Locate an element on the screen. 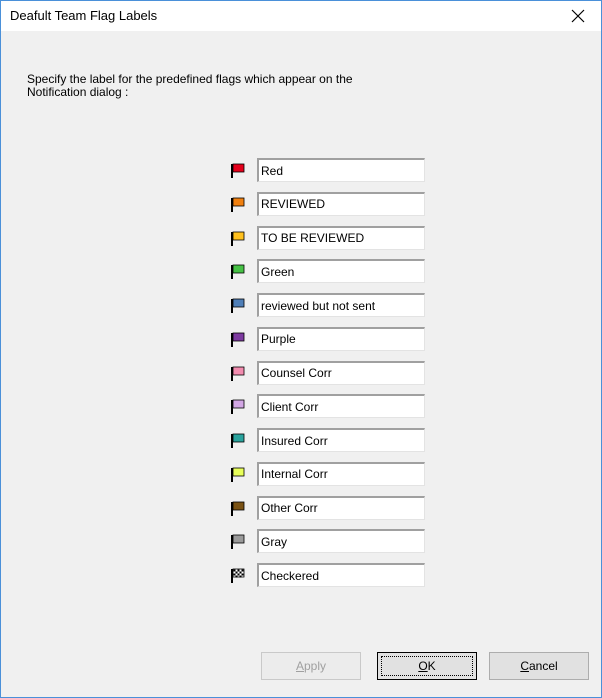 The width and height of the screenshot is (602, 698). lavender-flag-icon is located at coordinates (238, 407).